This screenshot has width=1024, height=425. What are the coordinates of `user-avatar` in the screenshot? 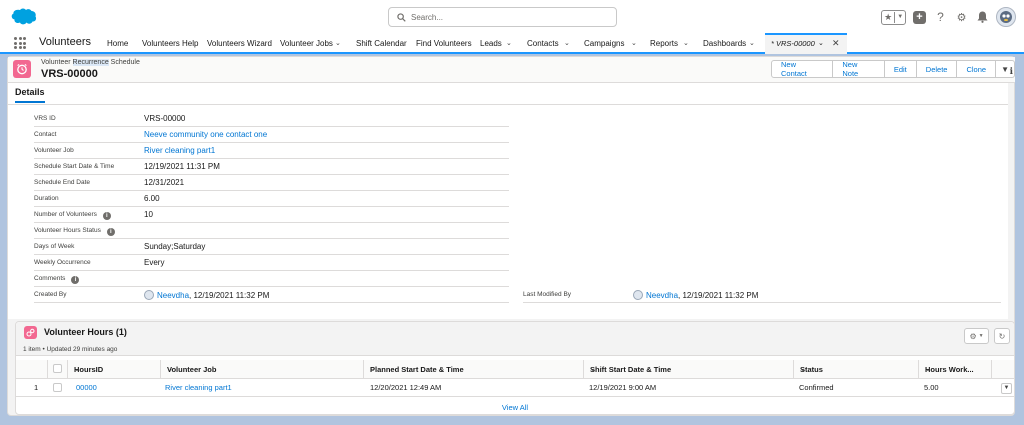 It's located at (1006, 17).